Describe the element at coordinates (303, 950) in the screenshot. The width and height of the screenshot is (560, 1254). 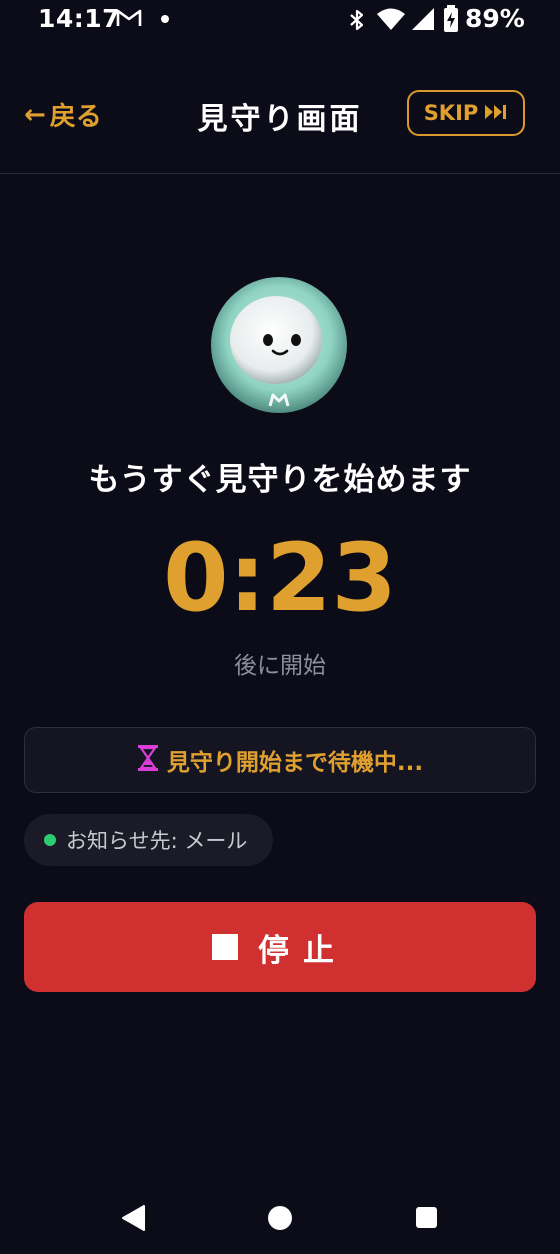
I see `stop-label: 停止` at that location.